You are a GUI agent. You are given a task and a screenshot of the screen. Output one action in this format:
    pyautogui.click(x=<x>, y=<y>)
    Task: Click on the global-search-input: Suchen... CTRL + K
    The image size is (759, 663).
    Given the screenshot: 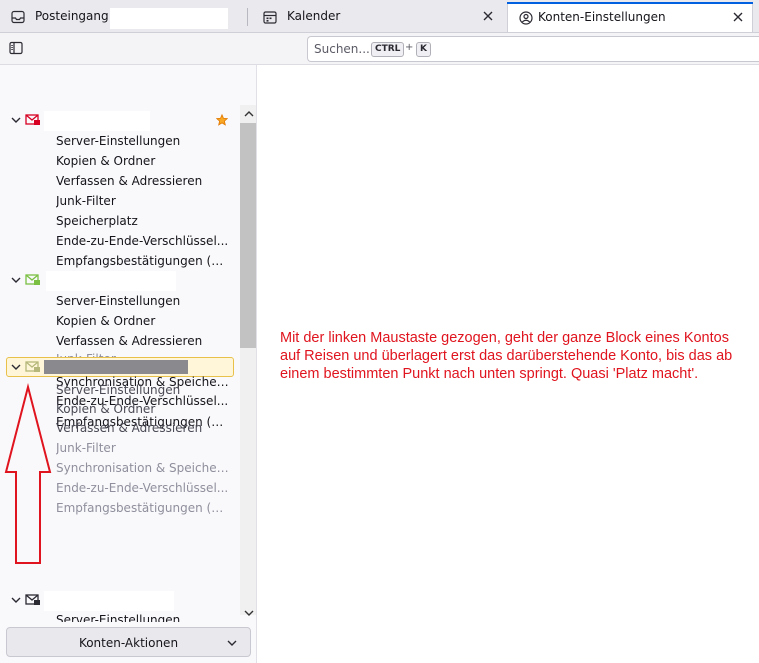 What is the action you would take?
    pyautogui.click(x=533, y=49)
    